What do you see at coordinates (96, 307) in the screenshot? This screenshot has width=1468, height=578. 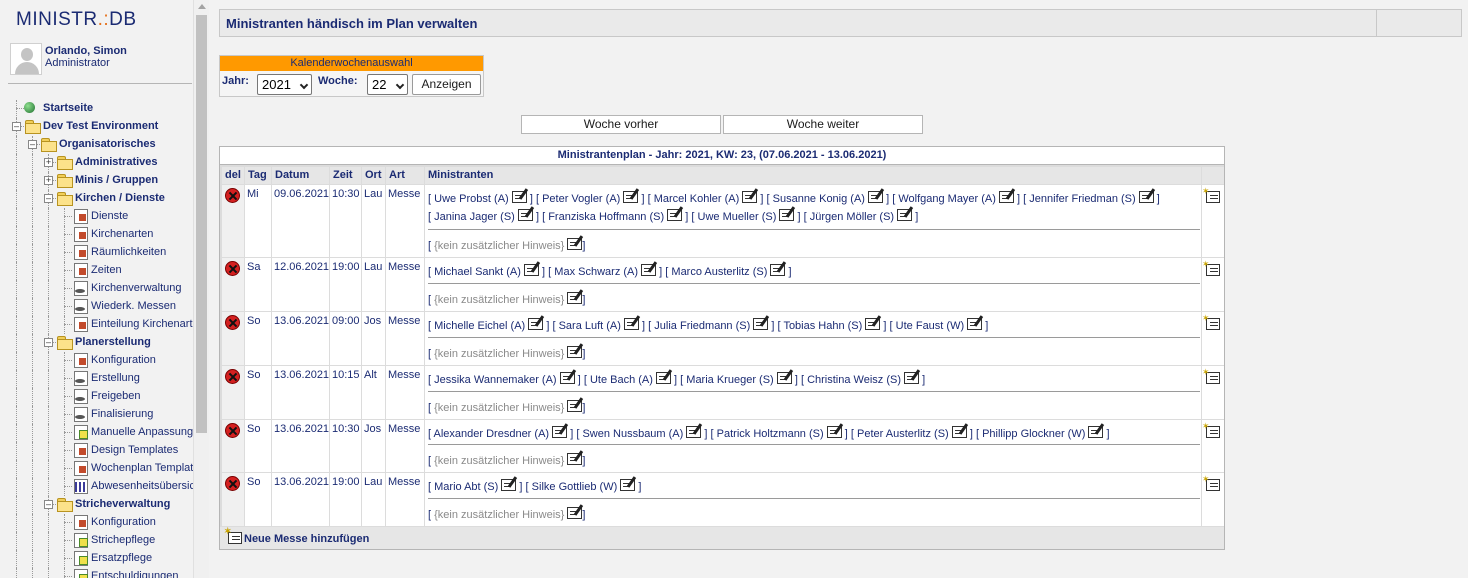 I see `tree-item: Wiederk. Messen` at bounding box center [96, 307].